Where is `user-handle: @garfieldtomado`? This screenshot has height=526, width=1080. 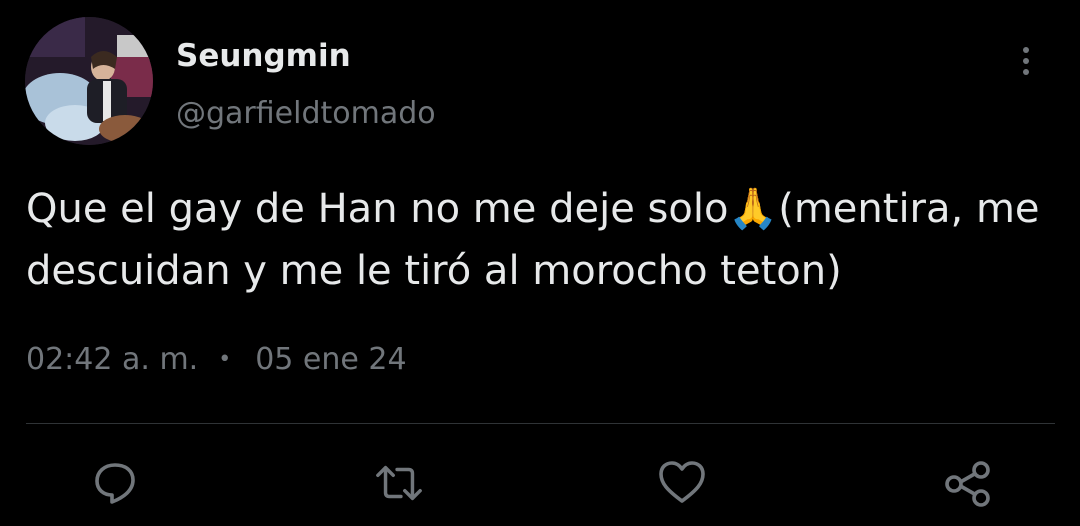 user-handle: @garfieldtomado is located at coordinates (306, 114).